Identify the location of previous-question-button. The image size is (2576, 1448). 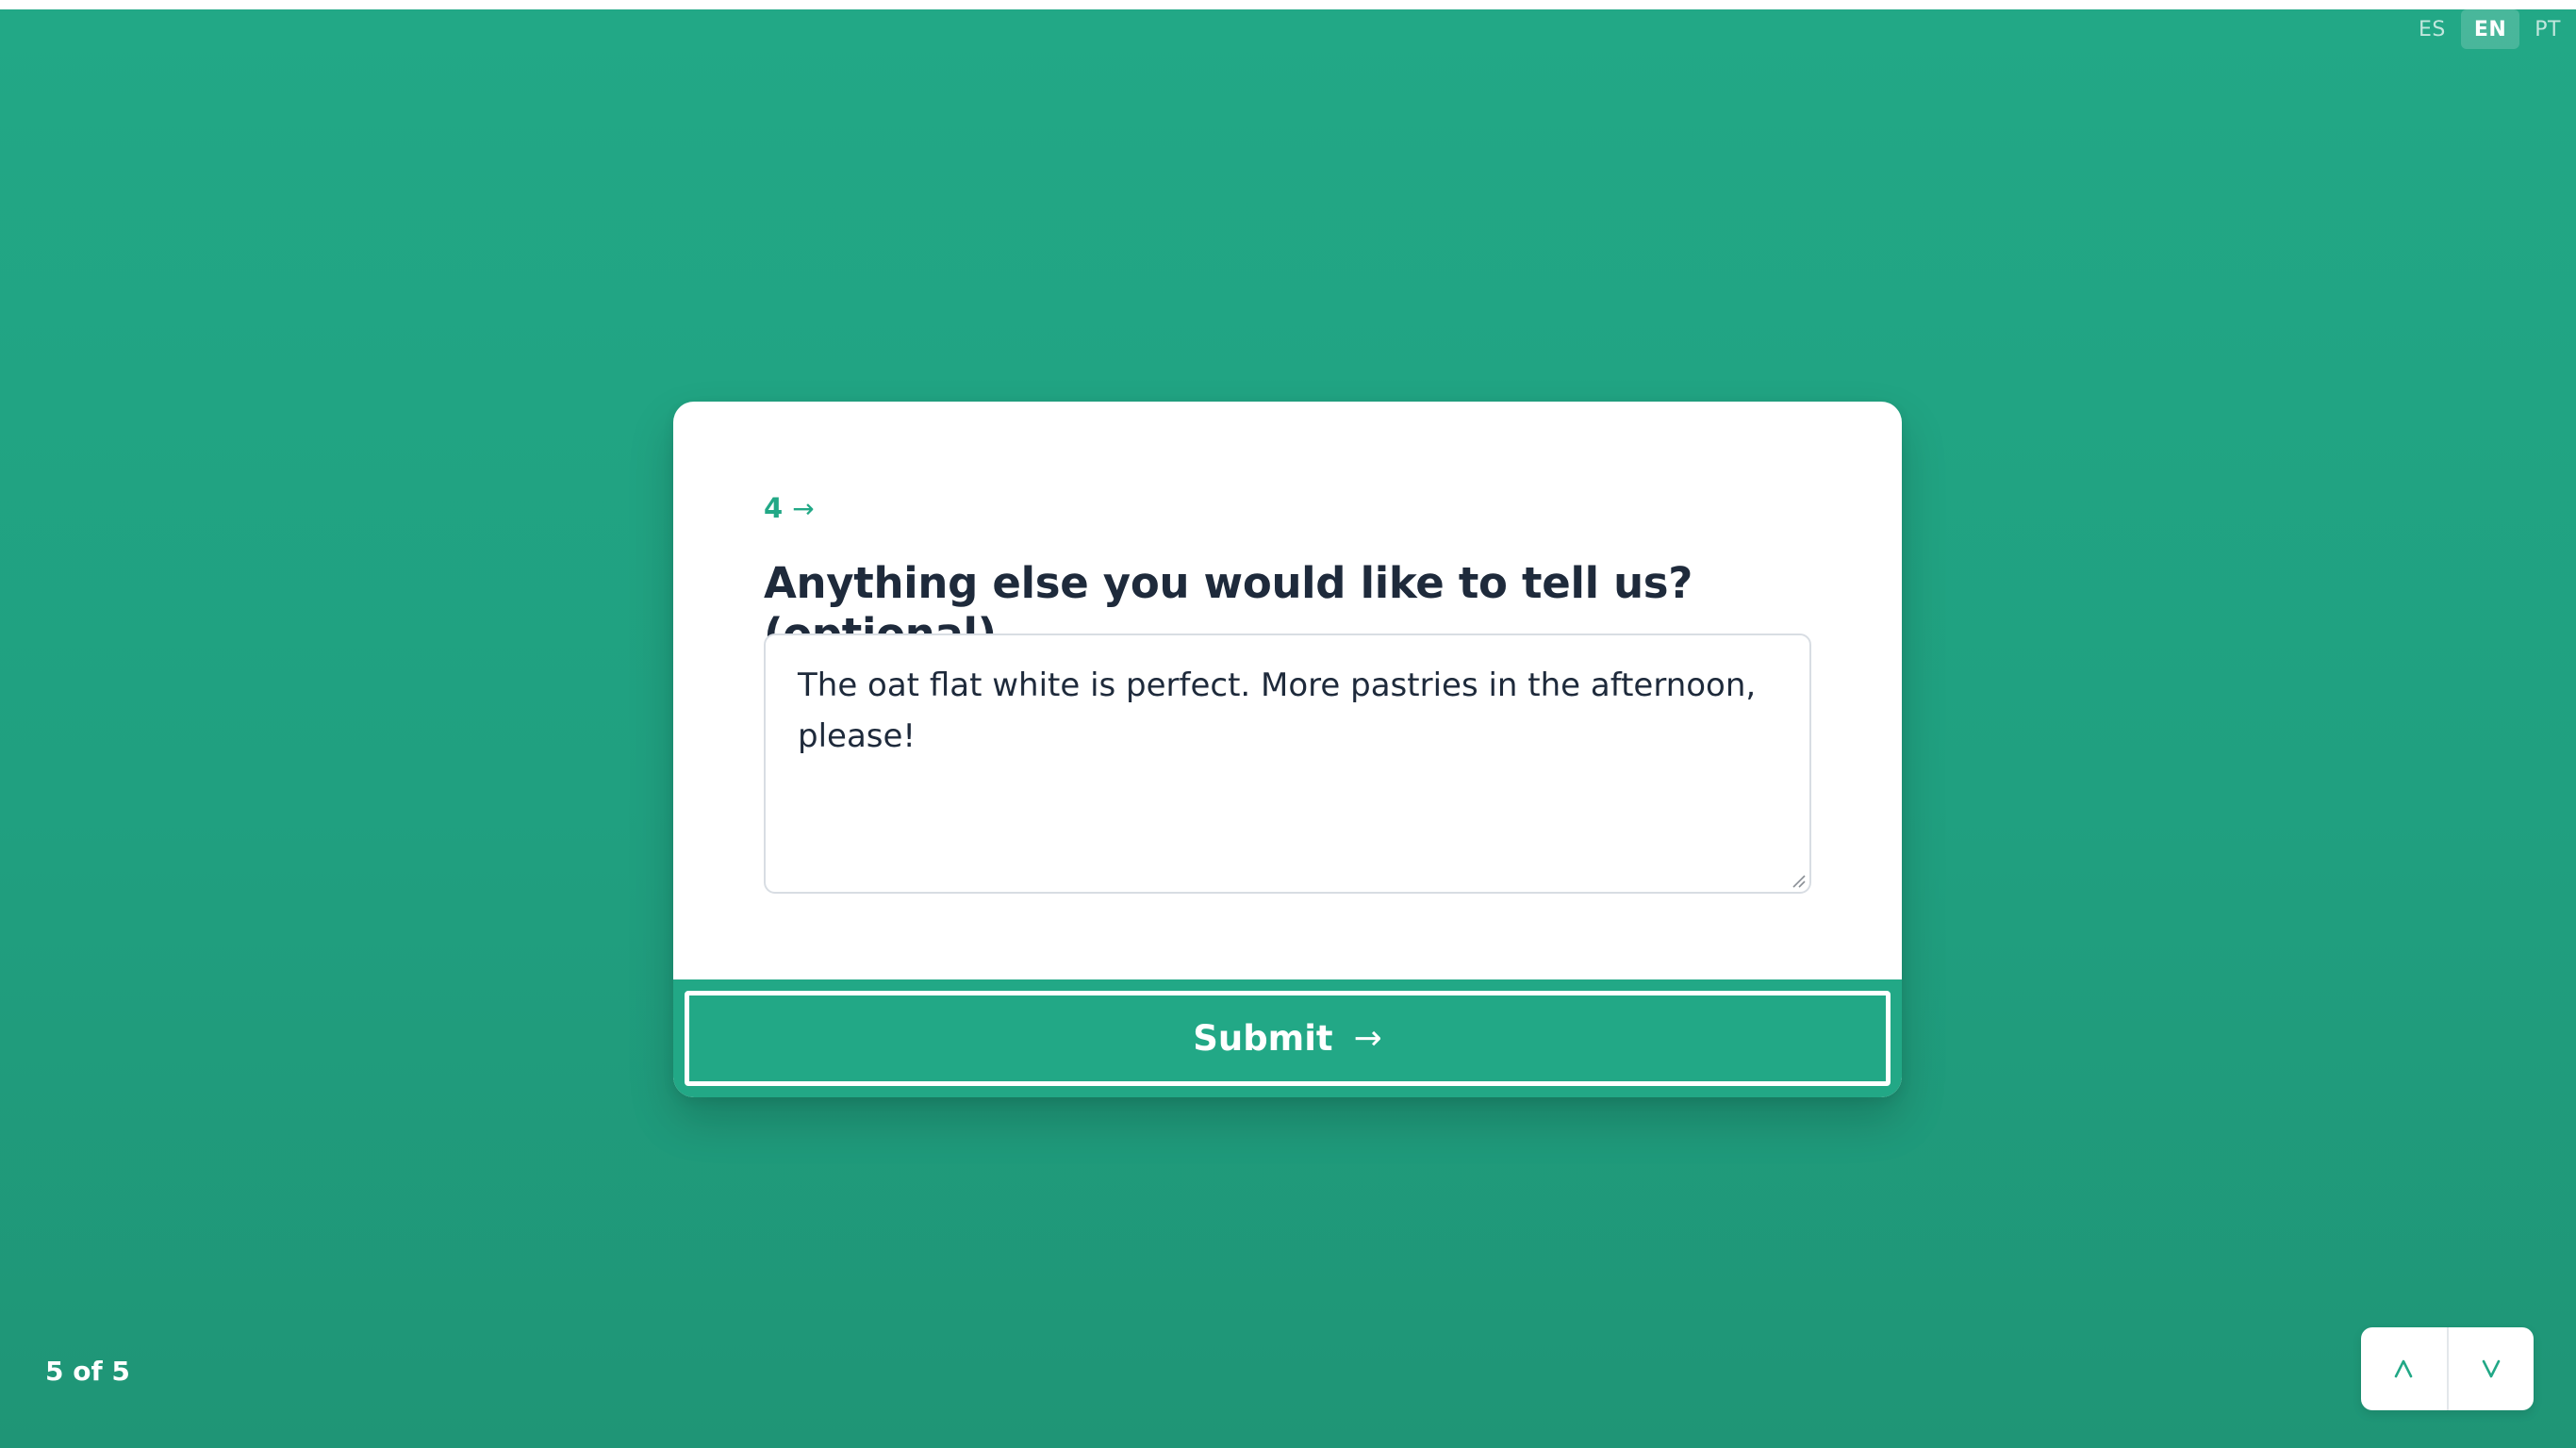
(2404, 1368).